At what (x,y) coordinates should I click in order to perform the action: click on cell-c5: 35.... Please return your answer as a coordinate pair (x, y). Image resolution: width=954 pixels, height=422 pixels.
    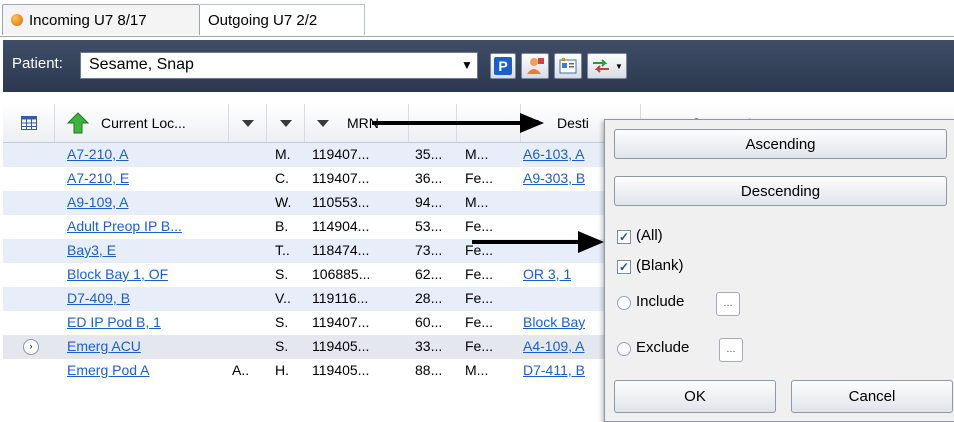
    Looking at the image, I should click on (429, 154).